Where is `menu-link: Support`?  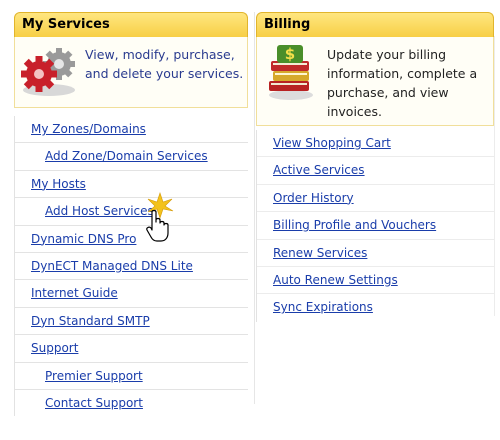 menu-link: Support is located at coordinates (54, 348).